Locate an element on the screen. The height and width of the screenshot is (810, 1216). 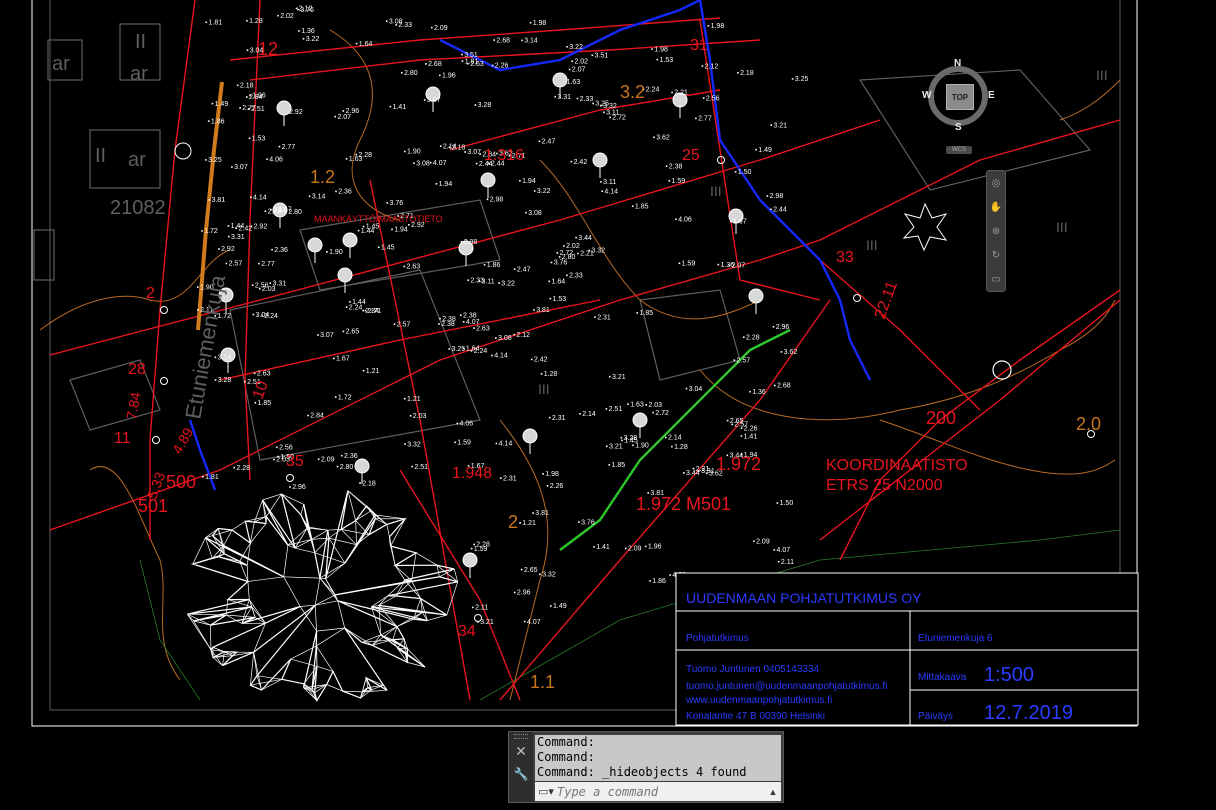
compass-north: N is located at coordinates (957, 63).